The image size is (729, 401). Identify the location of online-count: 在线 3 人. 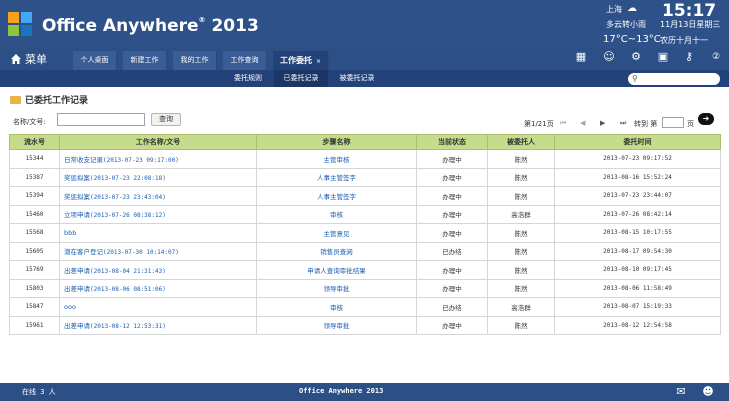
(39, 392).